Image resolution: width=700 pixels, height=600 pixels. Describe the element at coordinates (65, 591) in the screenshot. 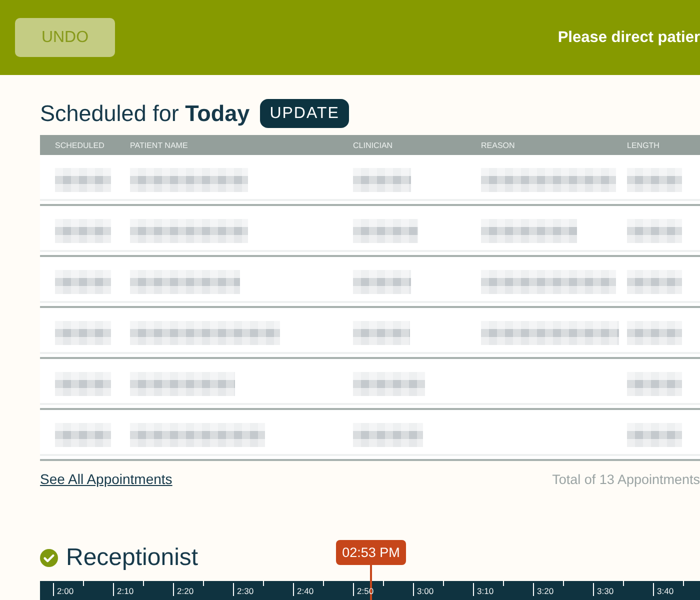

I see `time-label: 2:00` at that location.